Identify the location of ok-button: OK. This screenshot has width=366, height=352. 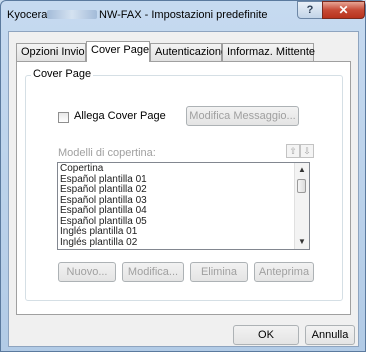
(266, 335).